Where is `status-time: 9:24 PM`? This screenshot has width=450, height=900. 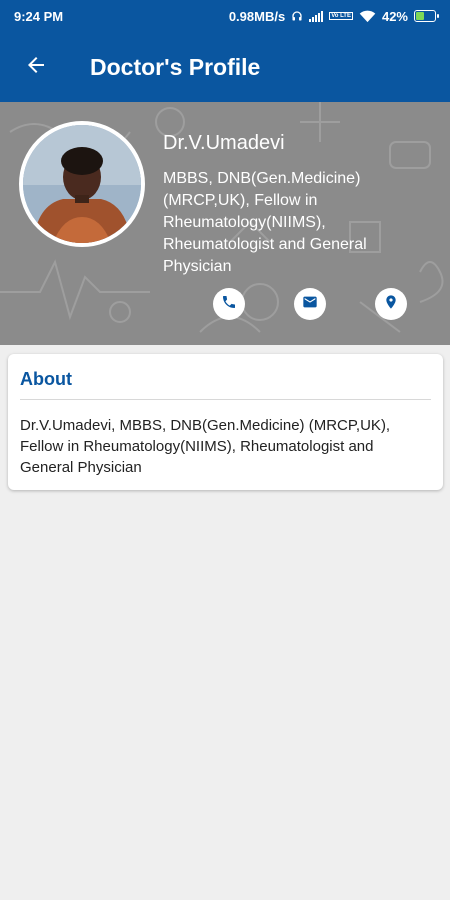
status-time: 9:24 PM is located at coordinates (39, 16).